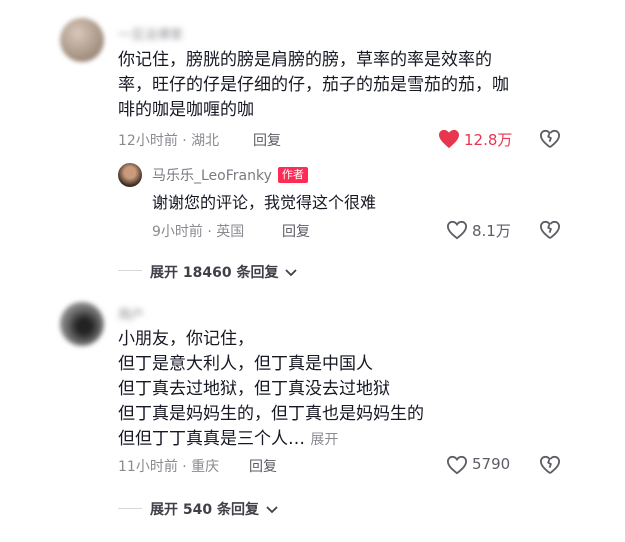 Image resolution: width=625 pixels, height=542 pixels. I want to click on like-button: 12.8万, so click(483, 139).